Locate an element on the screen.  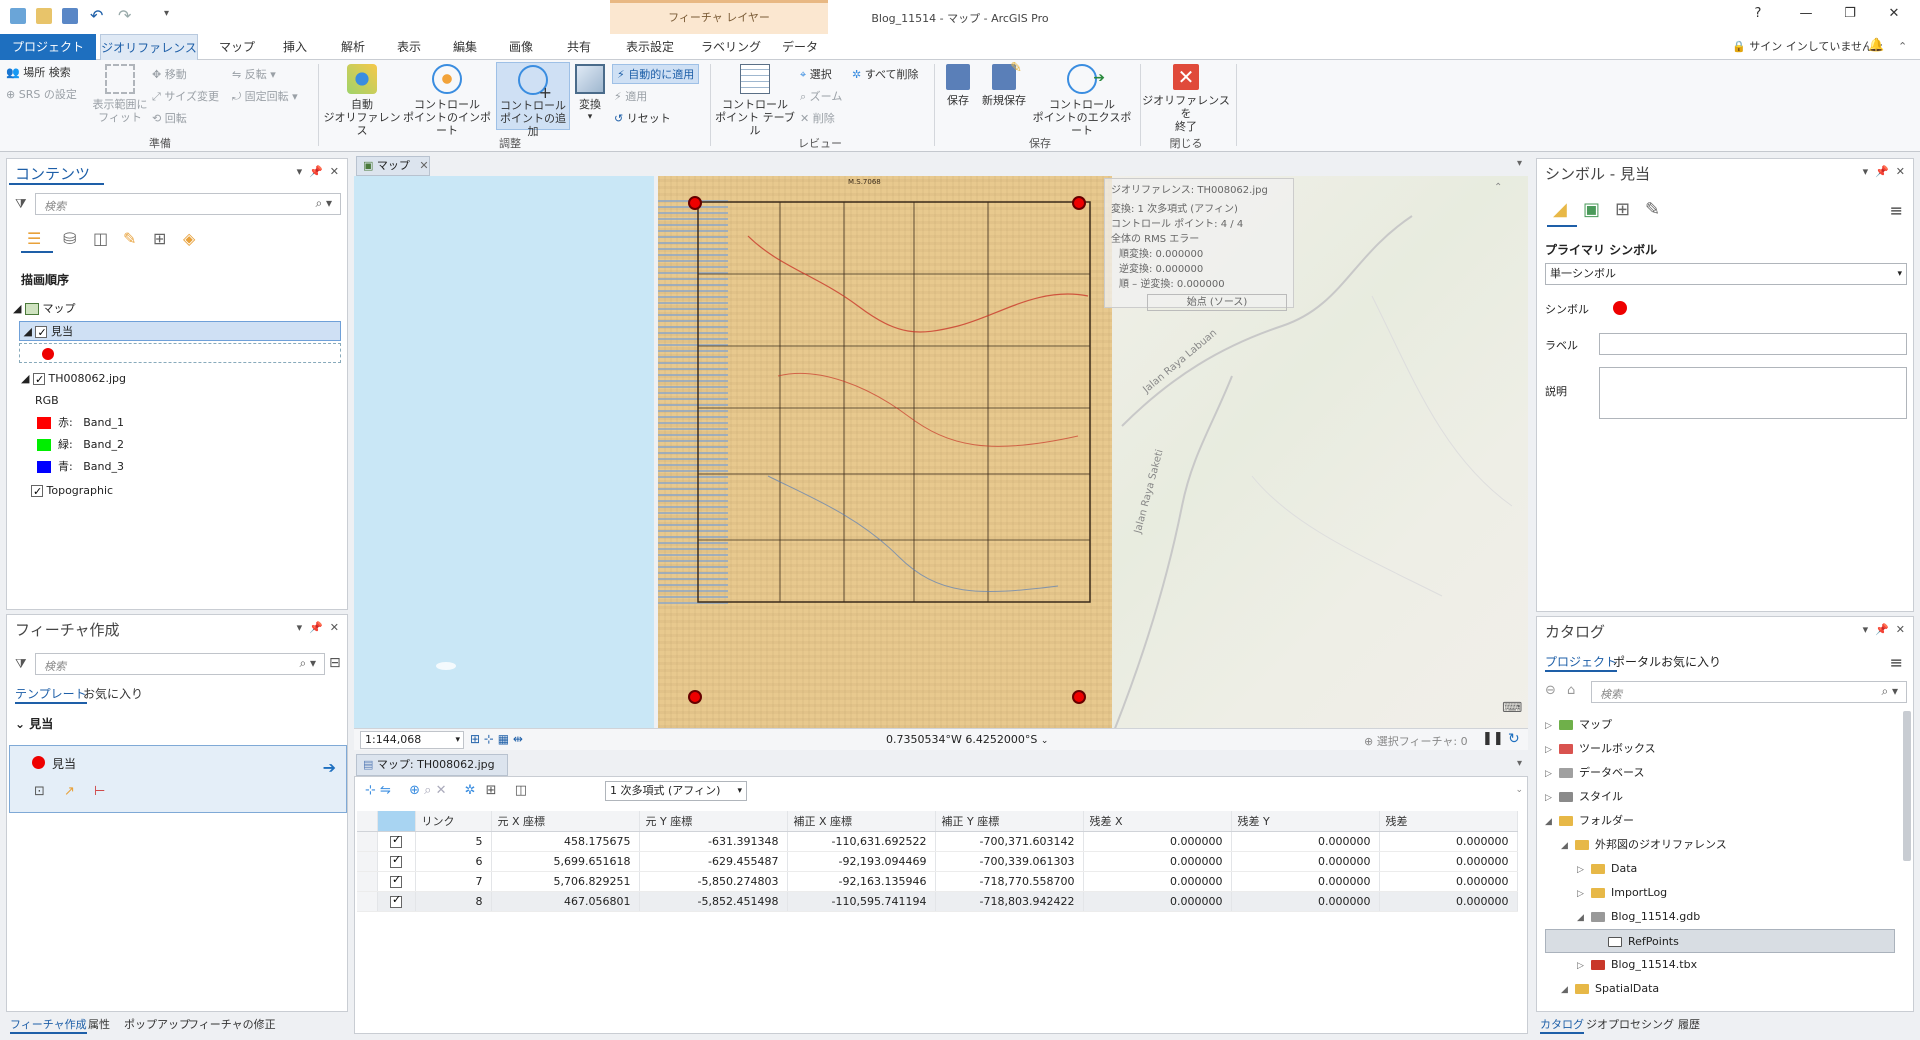
tab-edit: 編集 is located at coordinates (465, 47).